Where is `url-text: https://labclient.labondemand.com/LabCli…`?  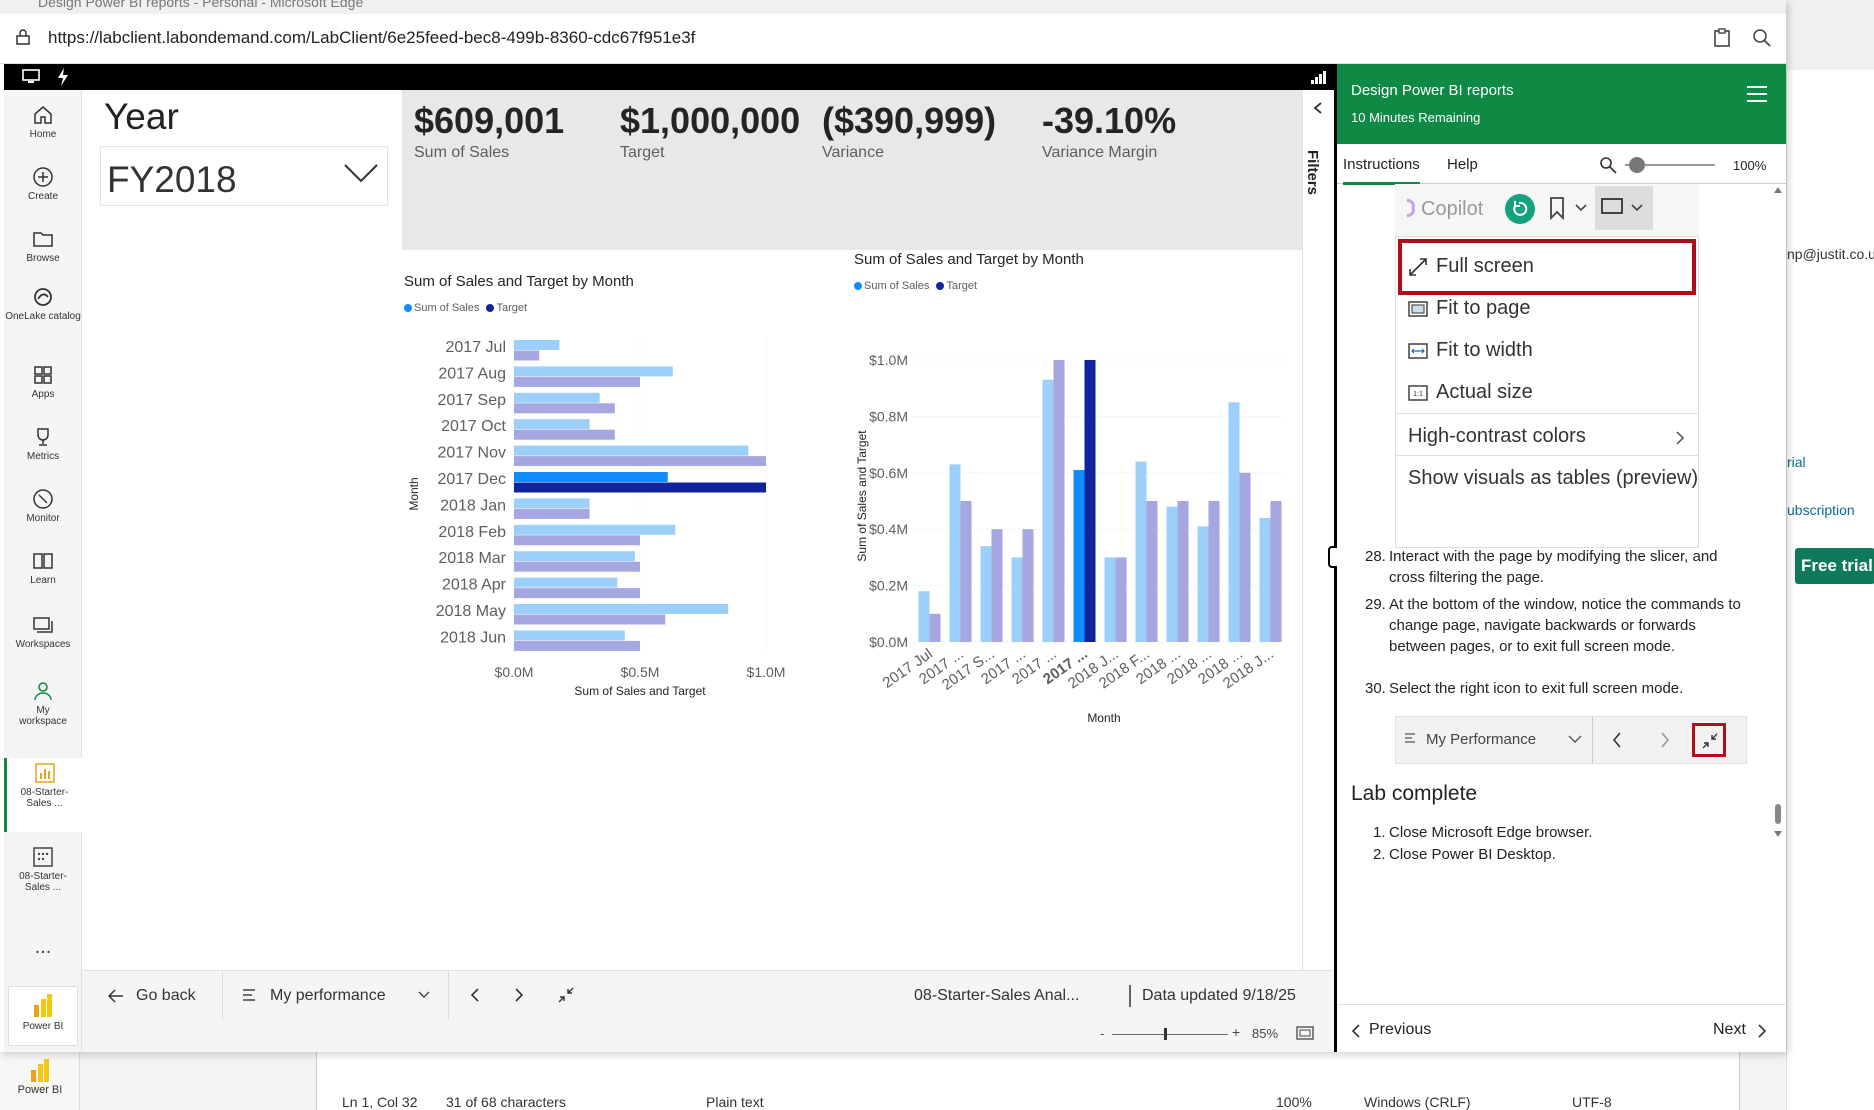 url-text: https://labclient.labondemand.com/LabCli… is located at coordinates (371, 38).